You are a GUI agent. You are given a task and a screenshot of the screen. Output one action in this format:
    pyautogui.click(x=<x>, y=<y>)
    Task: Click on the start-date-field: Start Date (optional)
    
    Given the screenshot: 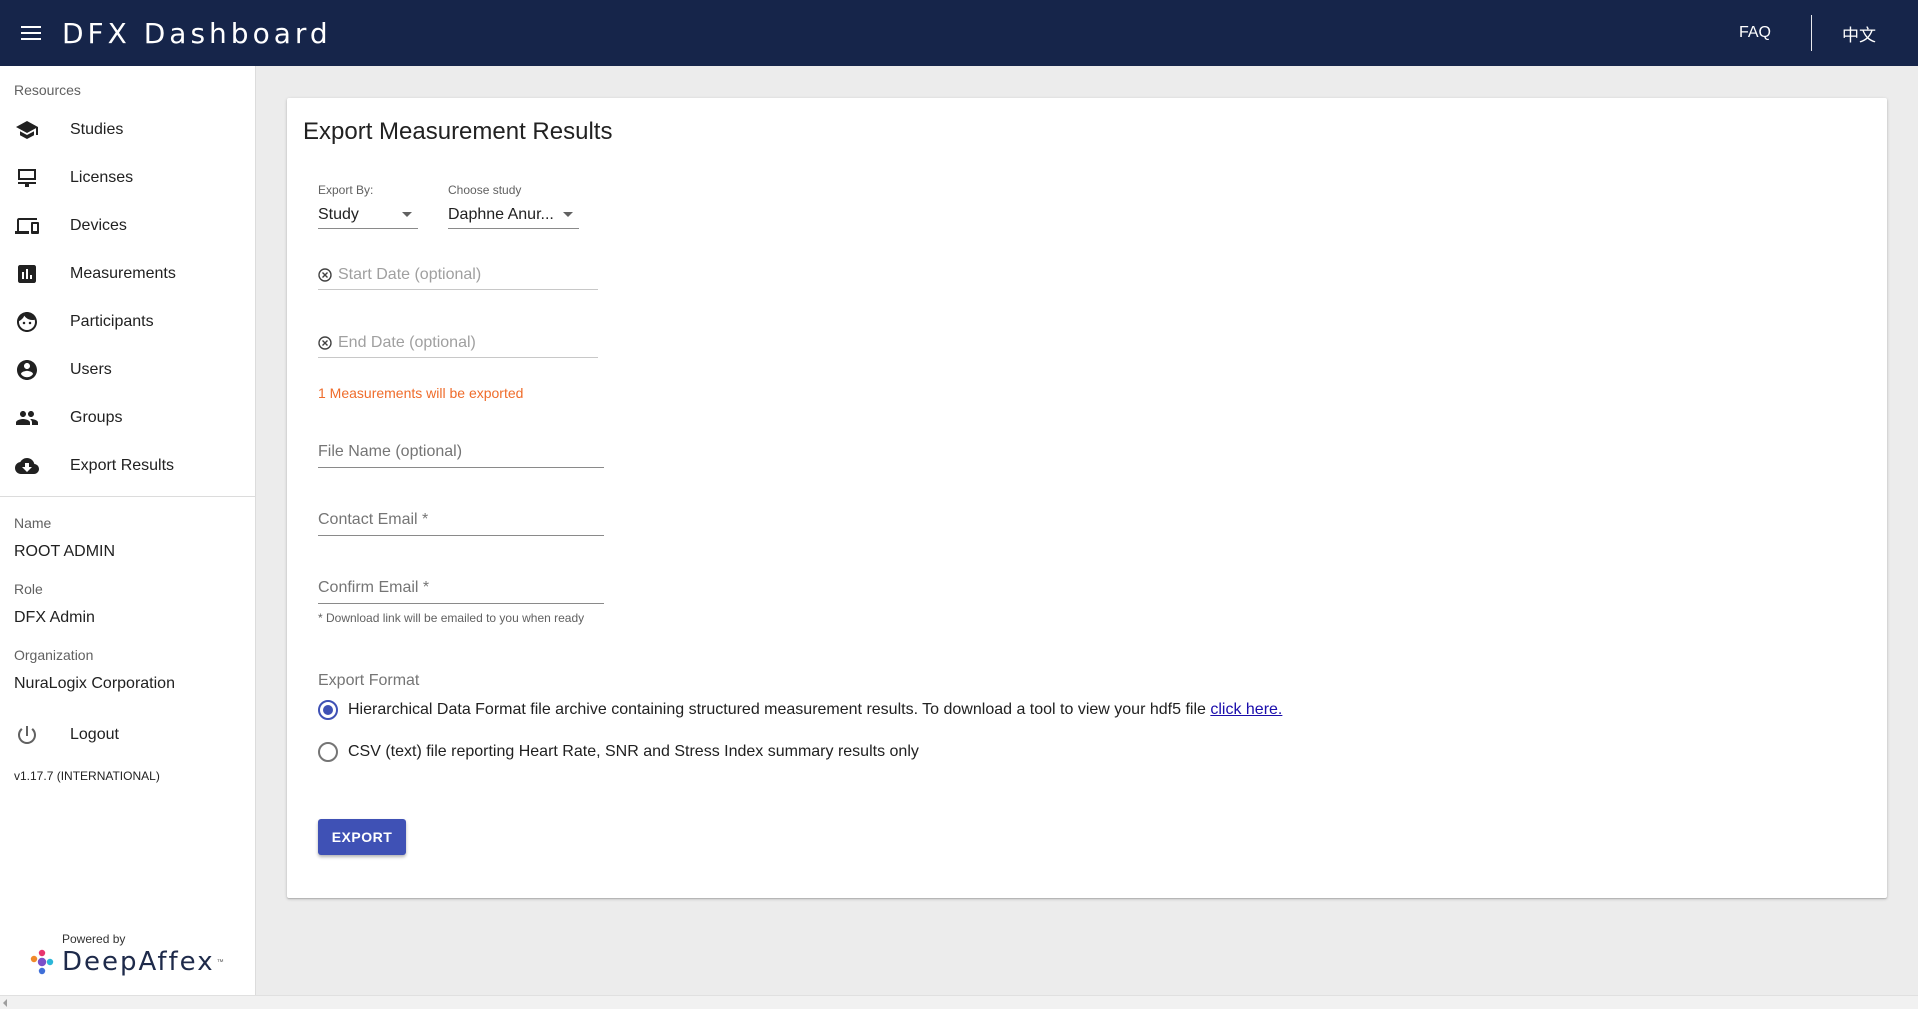 What is the action you would take?
    pyautogui.click(x=458, y=275)
    